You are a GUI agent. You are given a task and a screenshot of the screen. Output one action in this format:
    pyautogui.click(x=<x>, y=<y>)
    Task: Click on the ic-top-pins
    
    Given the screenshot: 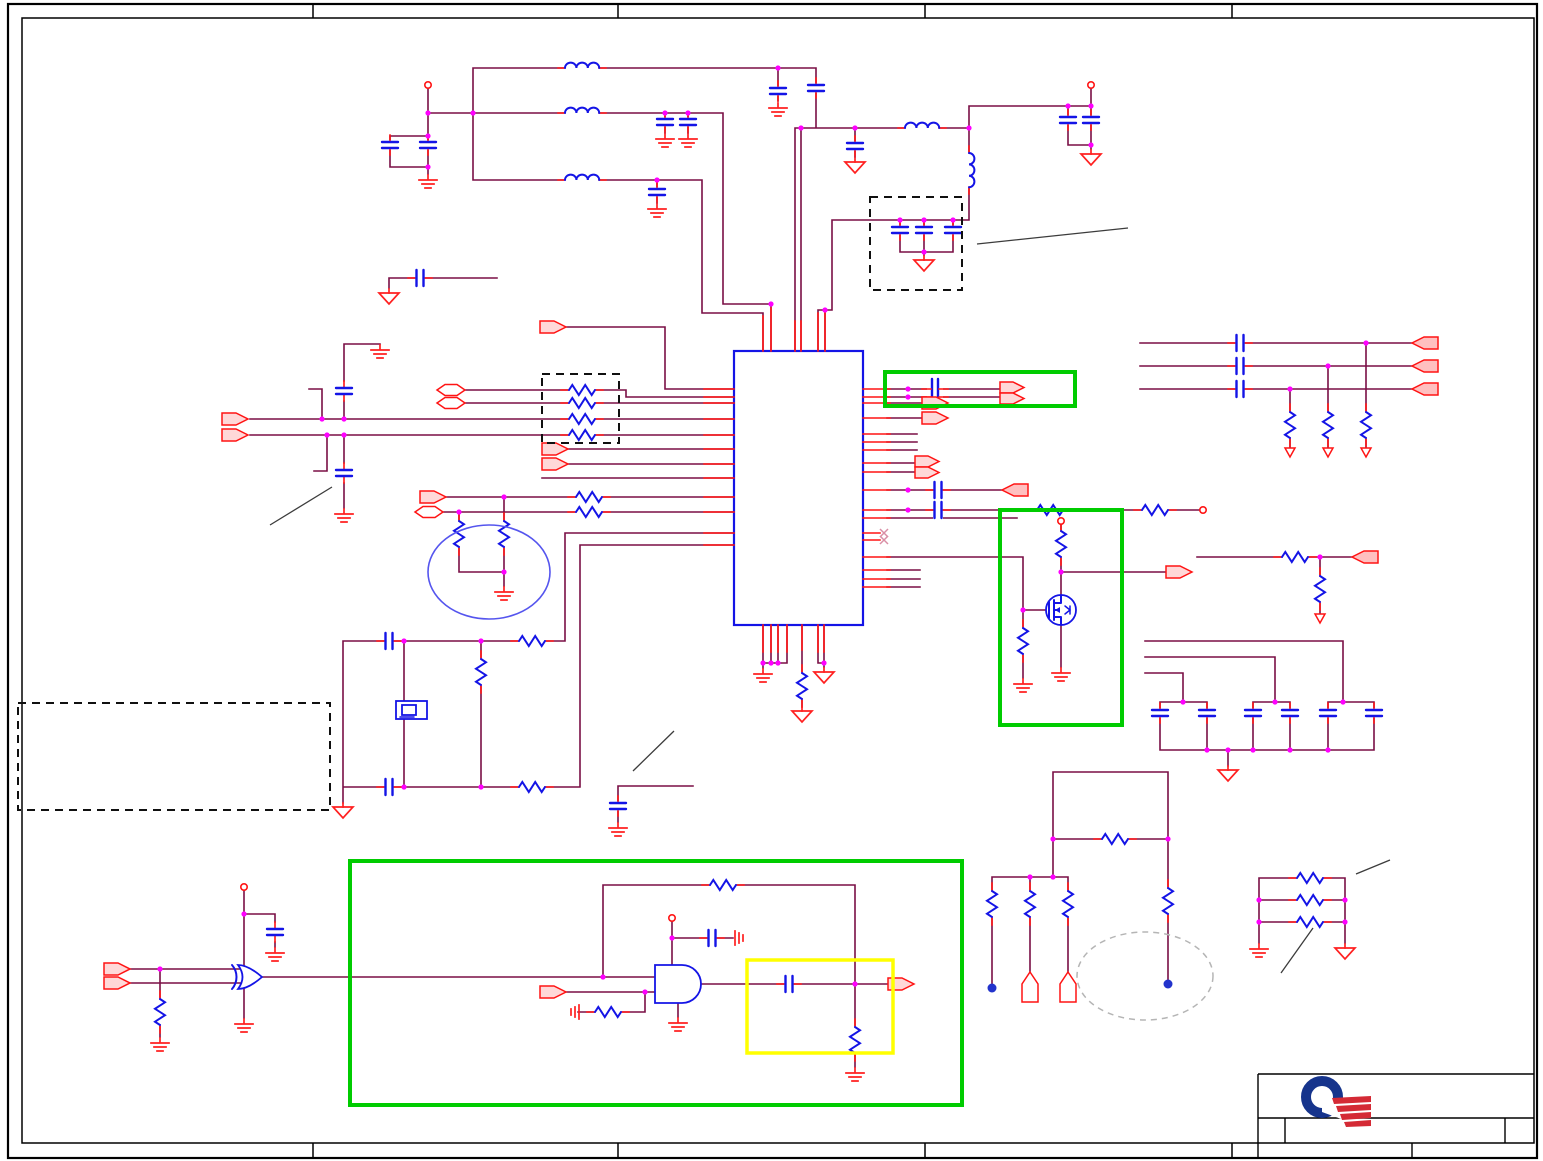 What is the action you would take?
    pyautogui.click(x=794, y=329)
    